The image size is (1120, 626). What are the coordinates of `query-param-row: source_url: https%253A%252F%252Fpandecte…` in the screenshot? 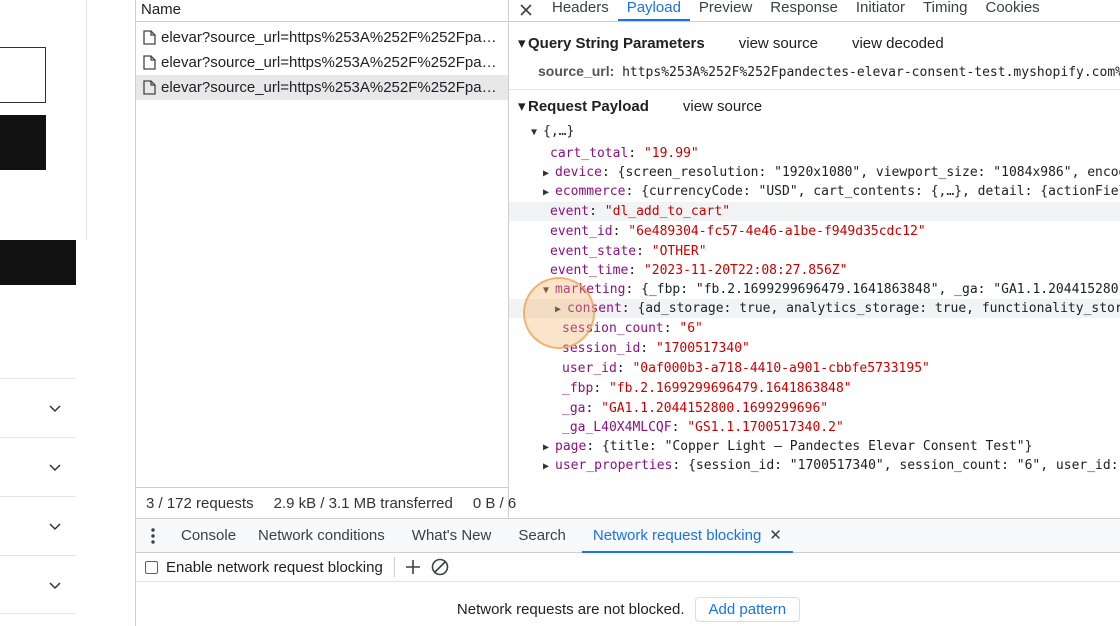 It's located at (829, 71).